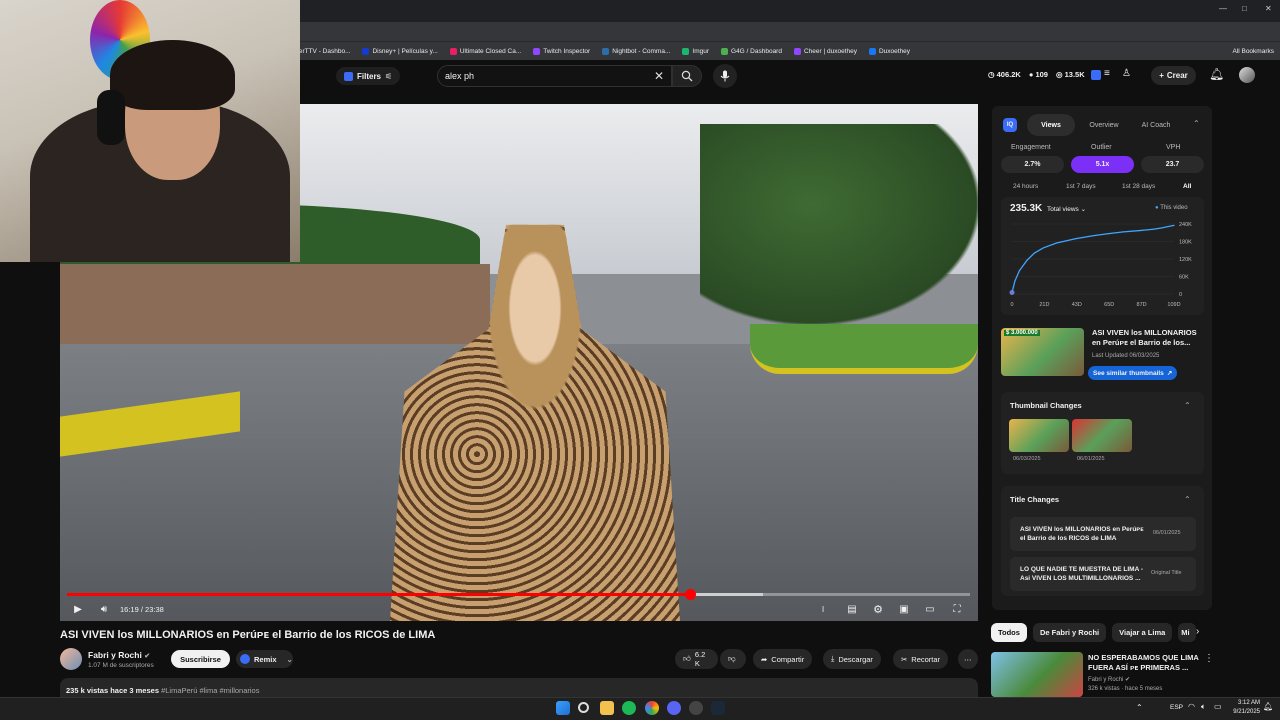  I want to click on all-bookmarks: All Bookmarks, so click(1253, 51).